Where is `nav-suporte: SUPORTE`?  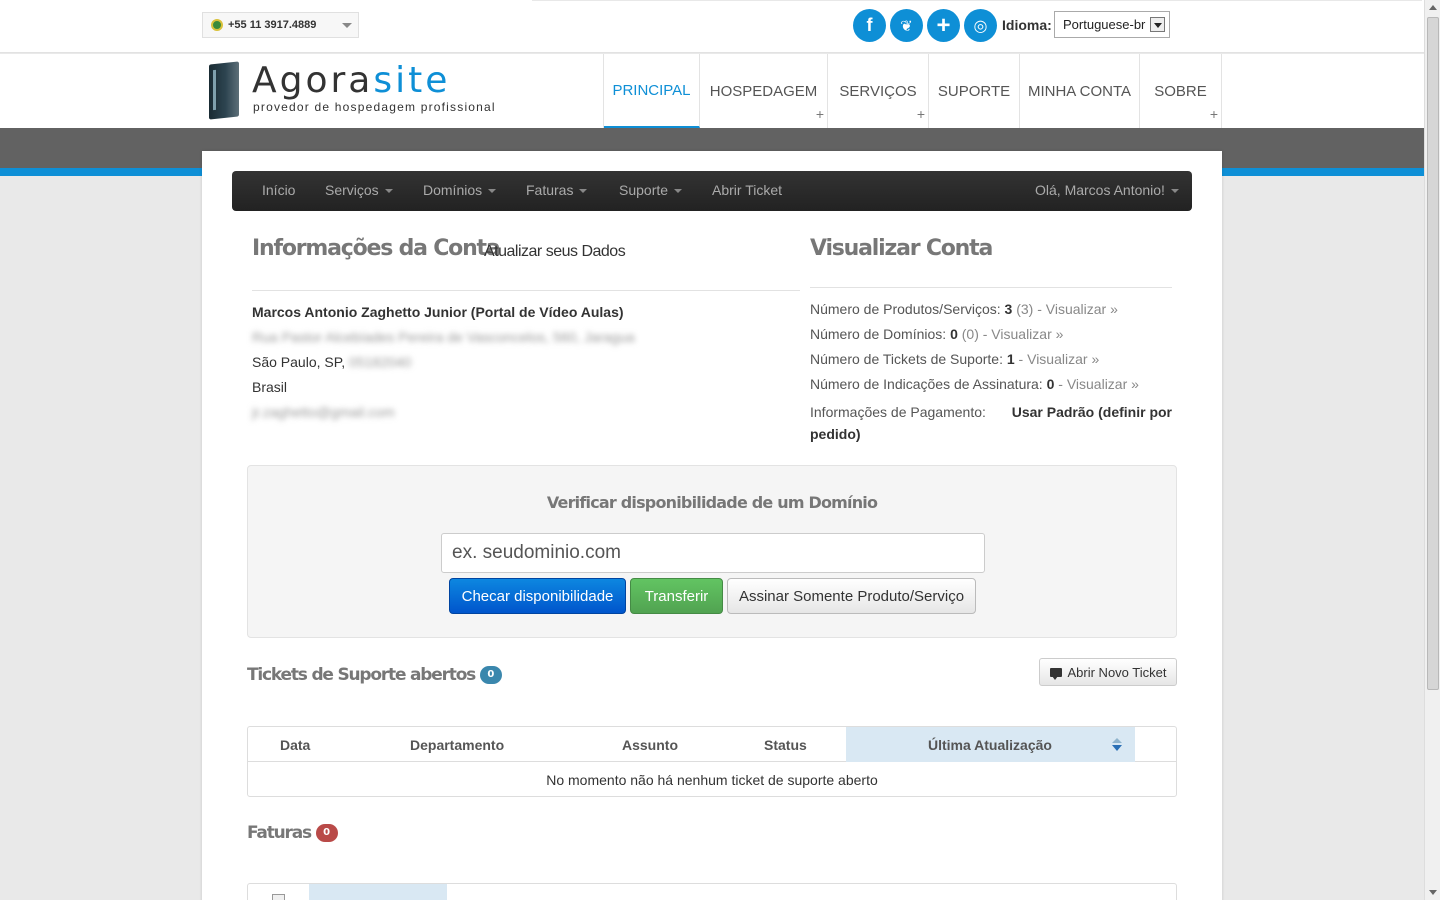
nav-suporte: SUPORTE is located at coordinates (974, 91).